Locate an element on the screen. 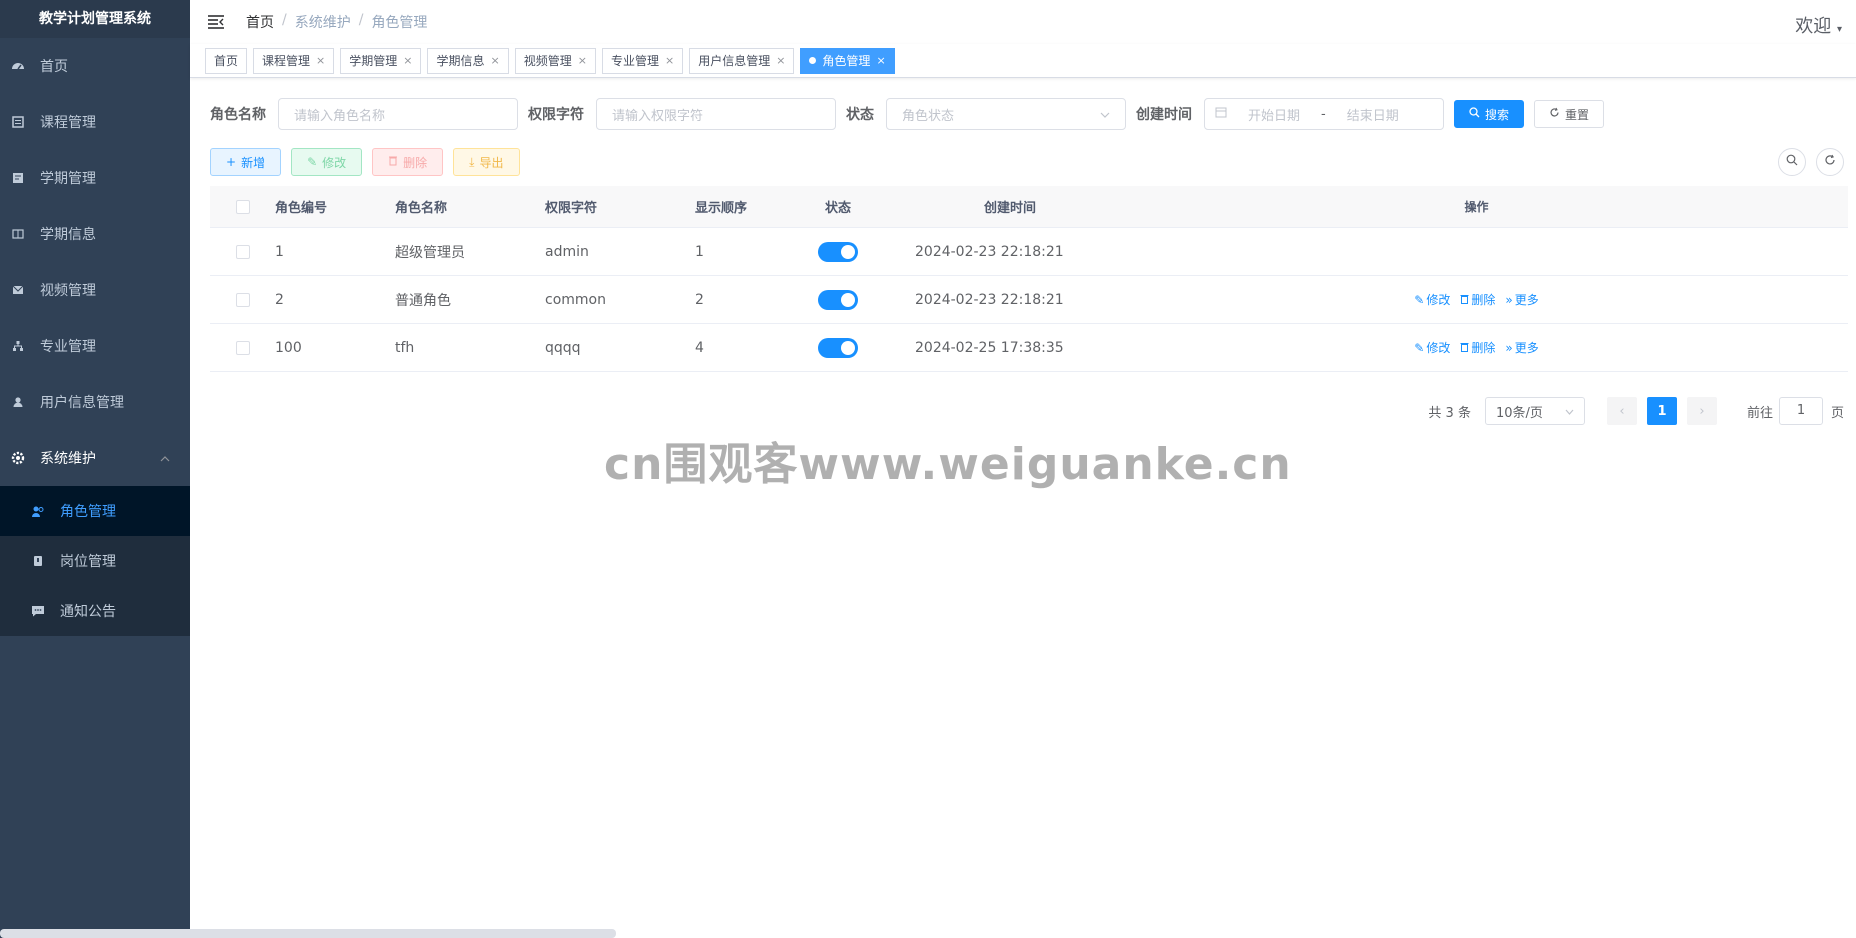  header-role-key: 权限字符 is located at coordinates (620, 206).